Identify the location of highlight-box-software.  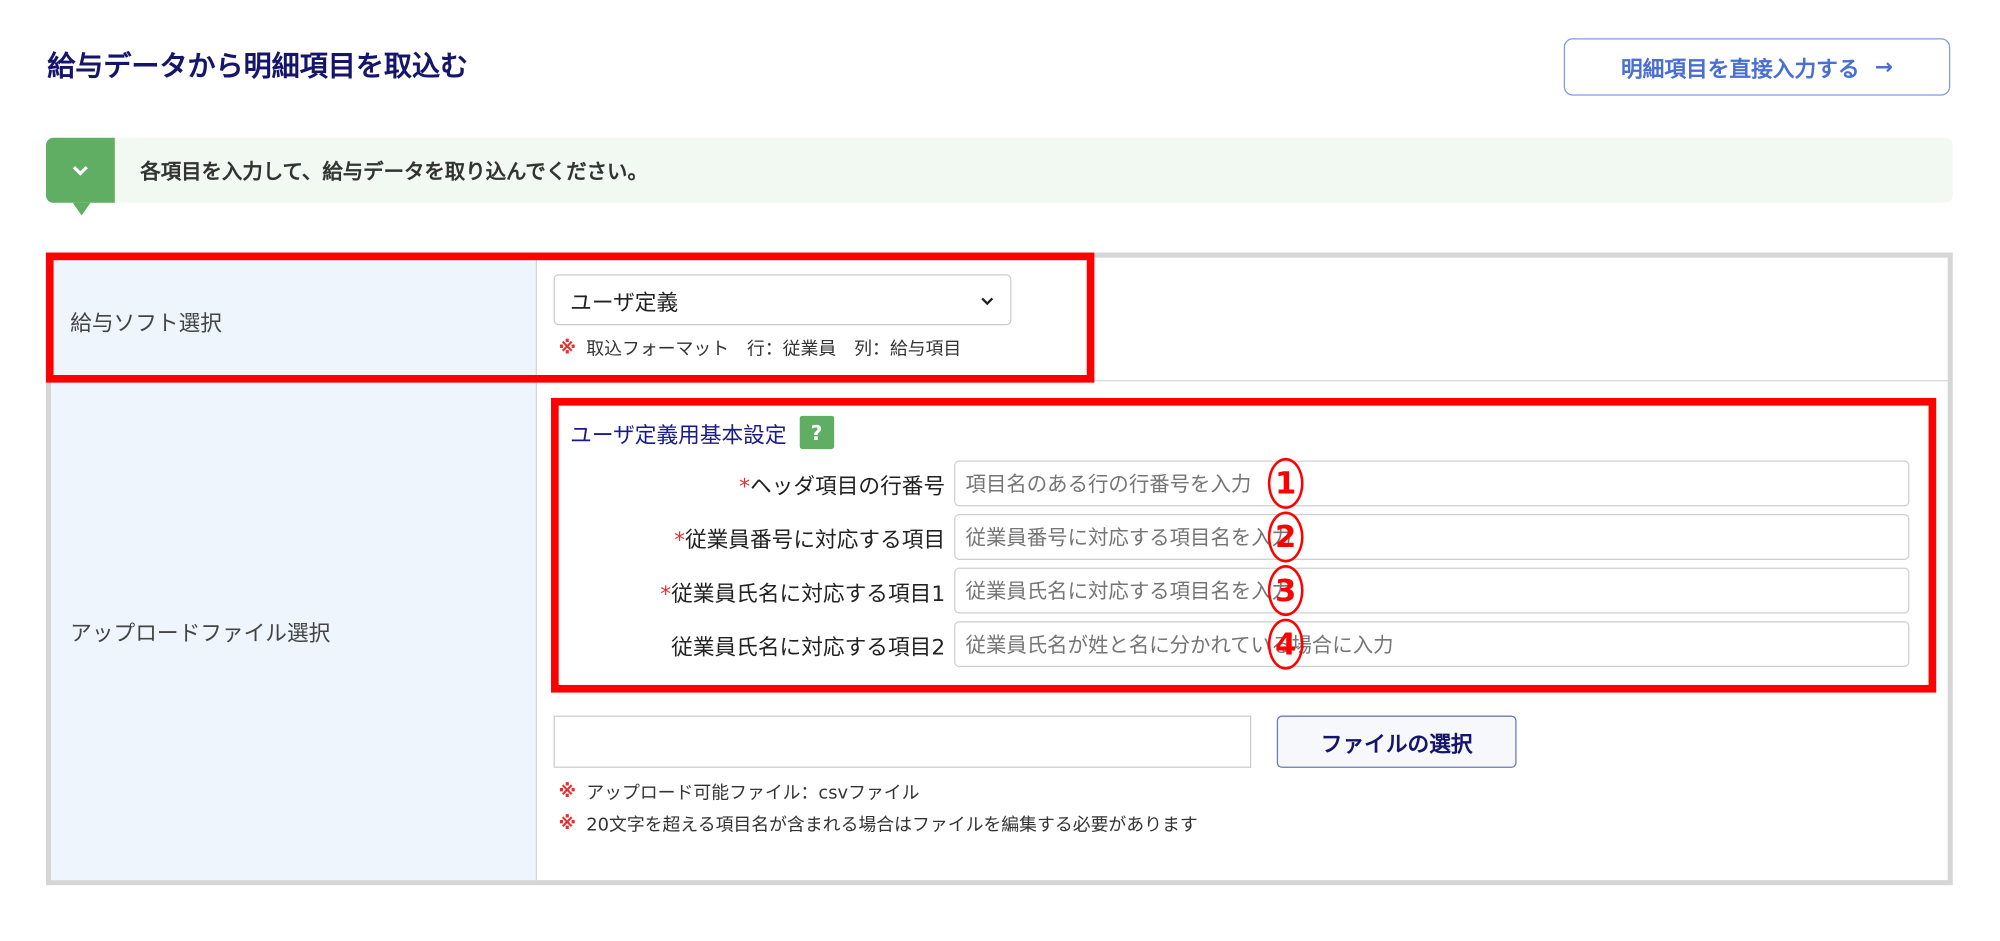
(570, 317).